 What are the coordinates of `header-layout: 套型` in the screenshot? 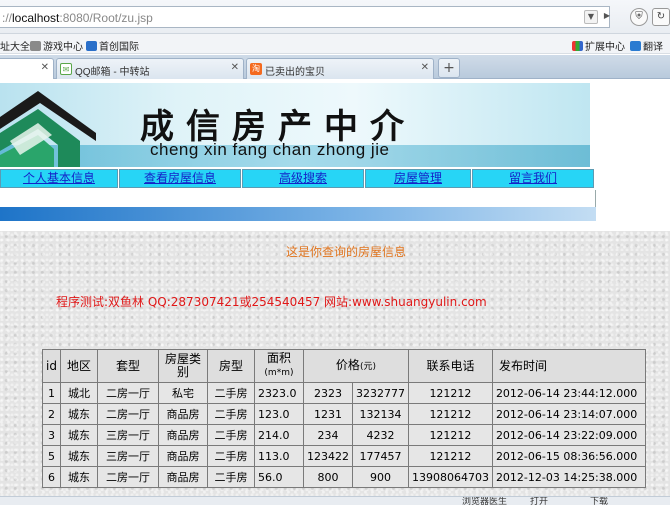 It's located at (127, 366).